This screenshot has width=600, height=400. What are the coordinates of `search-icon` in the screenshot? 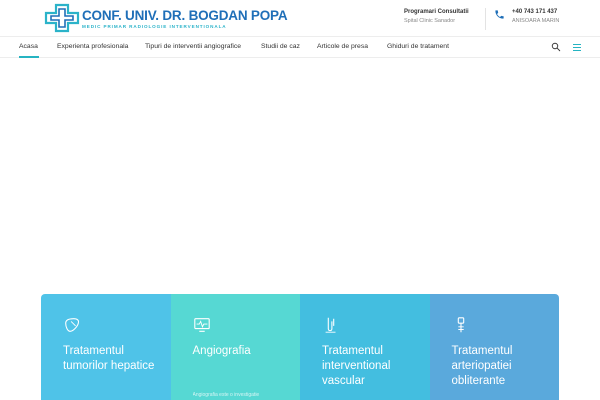 It's located at (556, 47).